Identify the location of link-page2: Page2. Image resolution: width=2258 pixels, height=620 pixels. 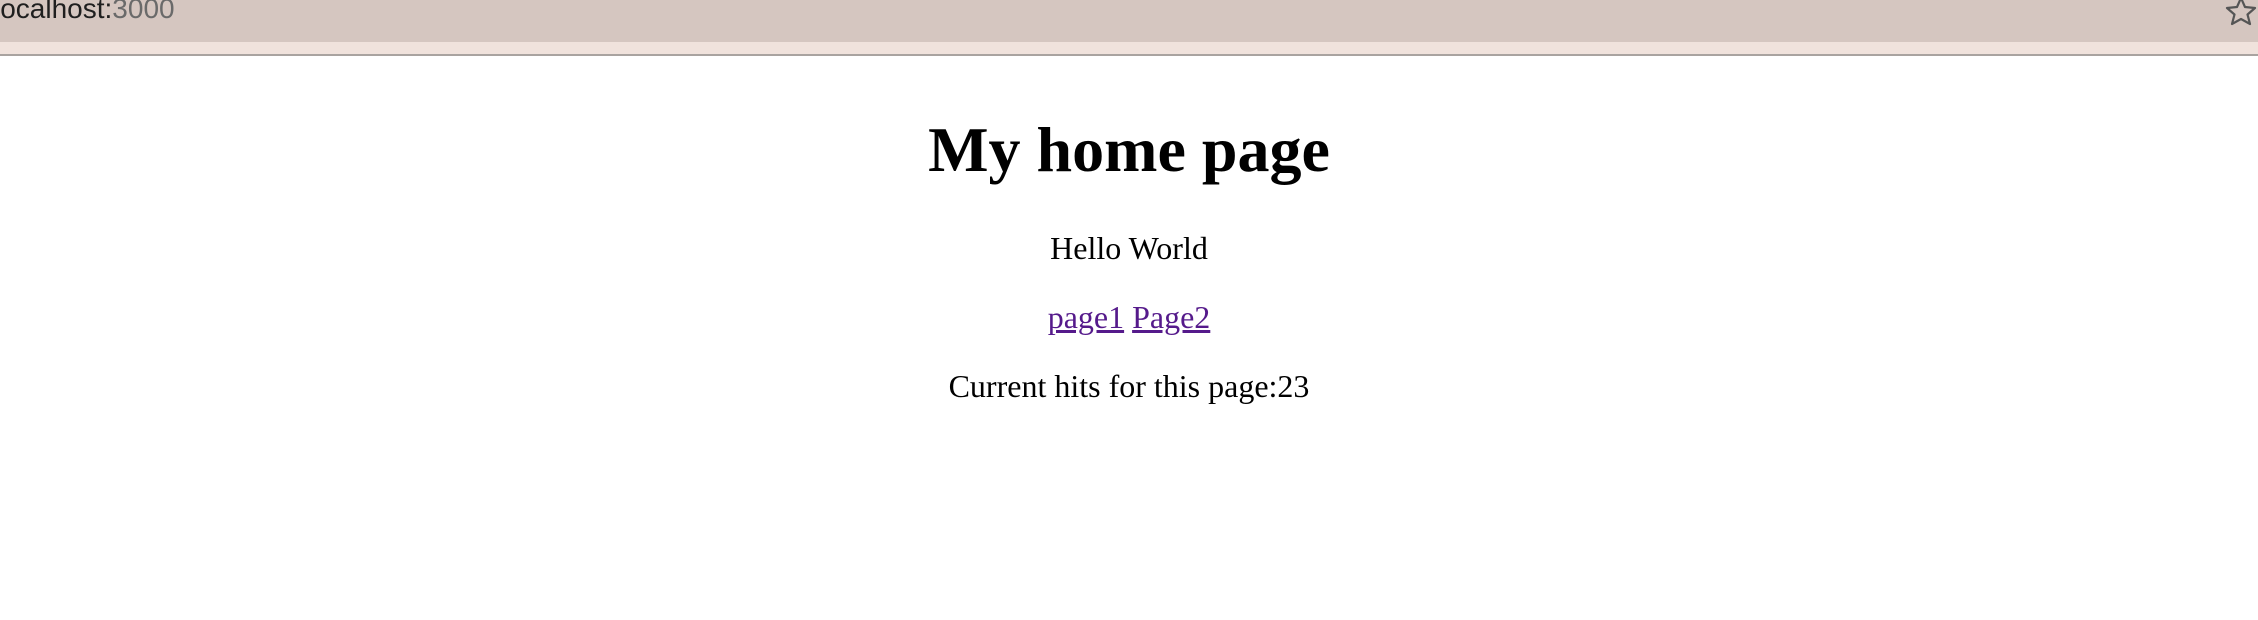
(1171, 317).